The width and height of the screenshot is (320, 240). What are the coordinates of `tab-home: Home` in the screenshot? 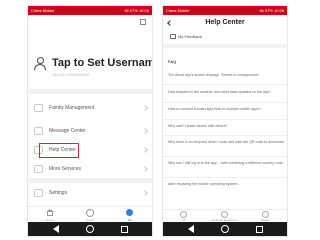 It's located at (50, 215).